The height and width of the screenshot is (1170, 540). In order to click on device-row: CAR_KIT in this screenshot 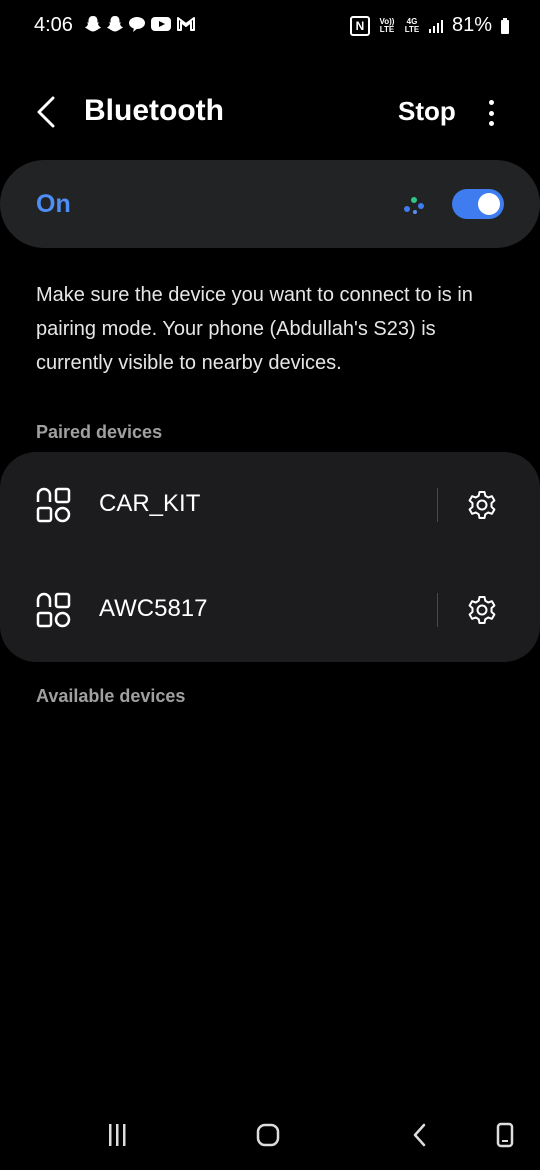, I will do `click(270, 504)`.